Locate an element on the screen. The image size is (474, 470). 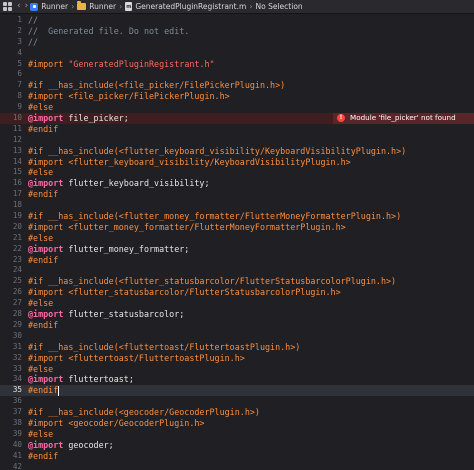
code-token: geocoder; is located at coordinates (88, 444).